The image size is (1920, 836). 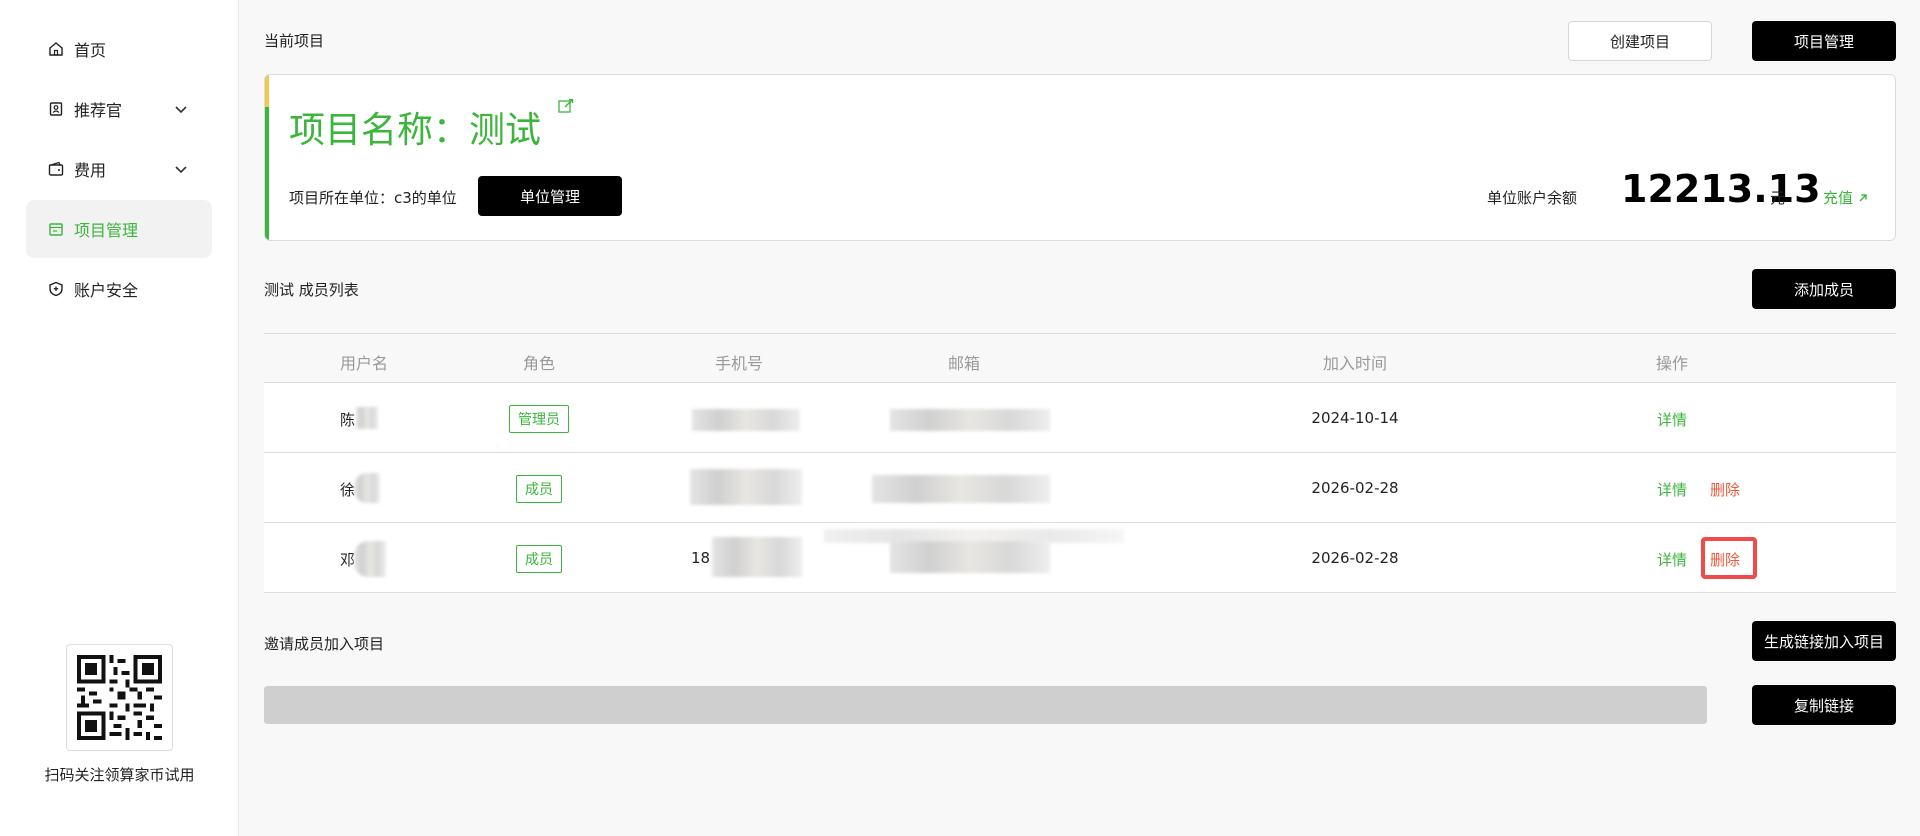 I want to click on arrow-up-right-icon, so click(x=1863, y=197).